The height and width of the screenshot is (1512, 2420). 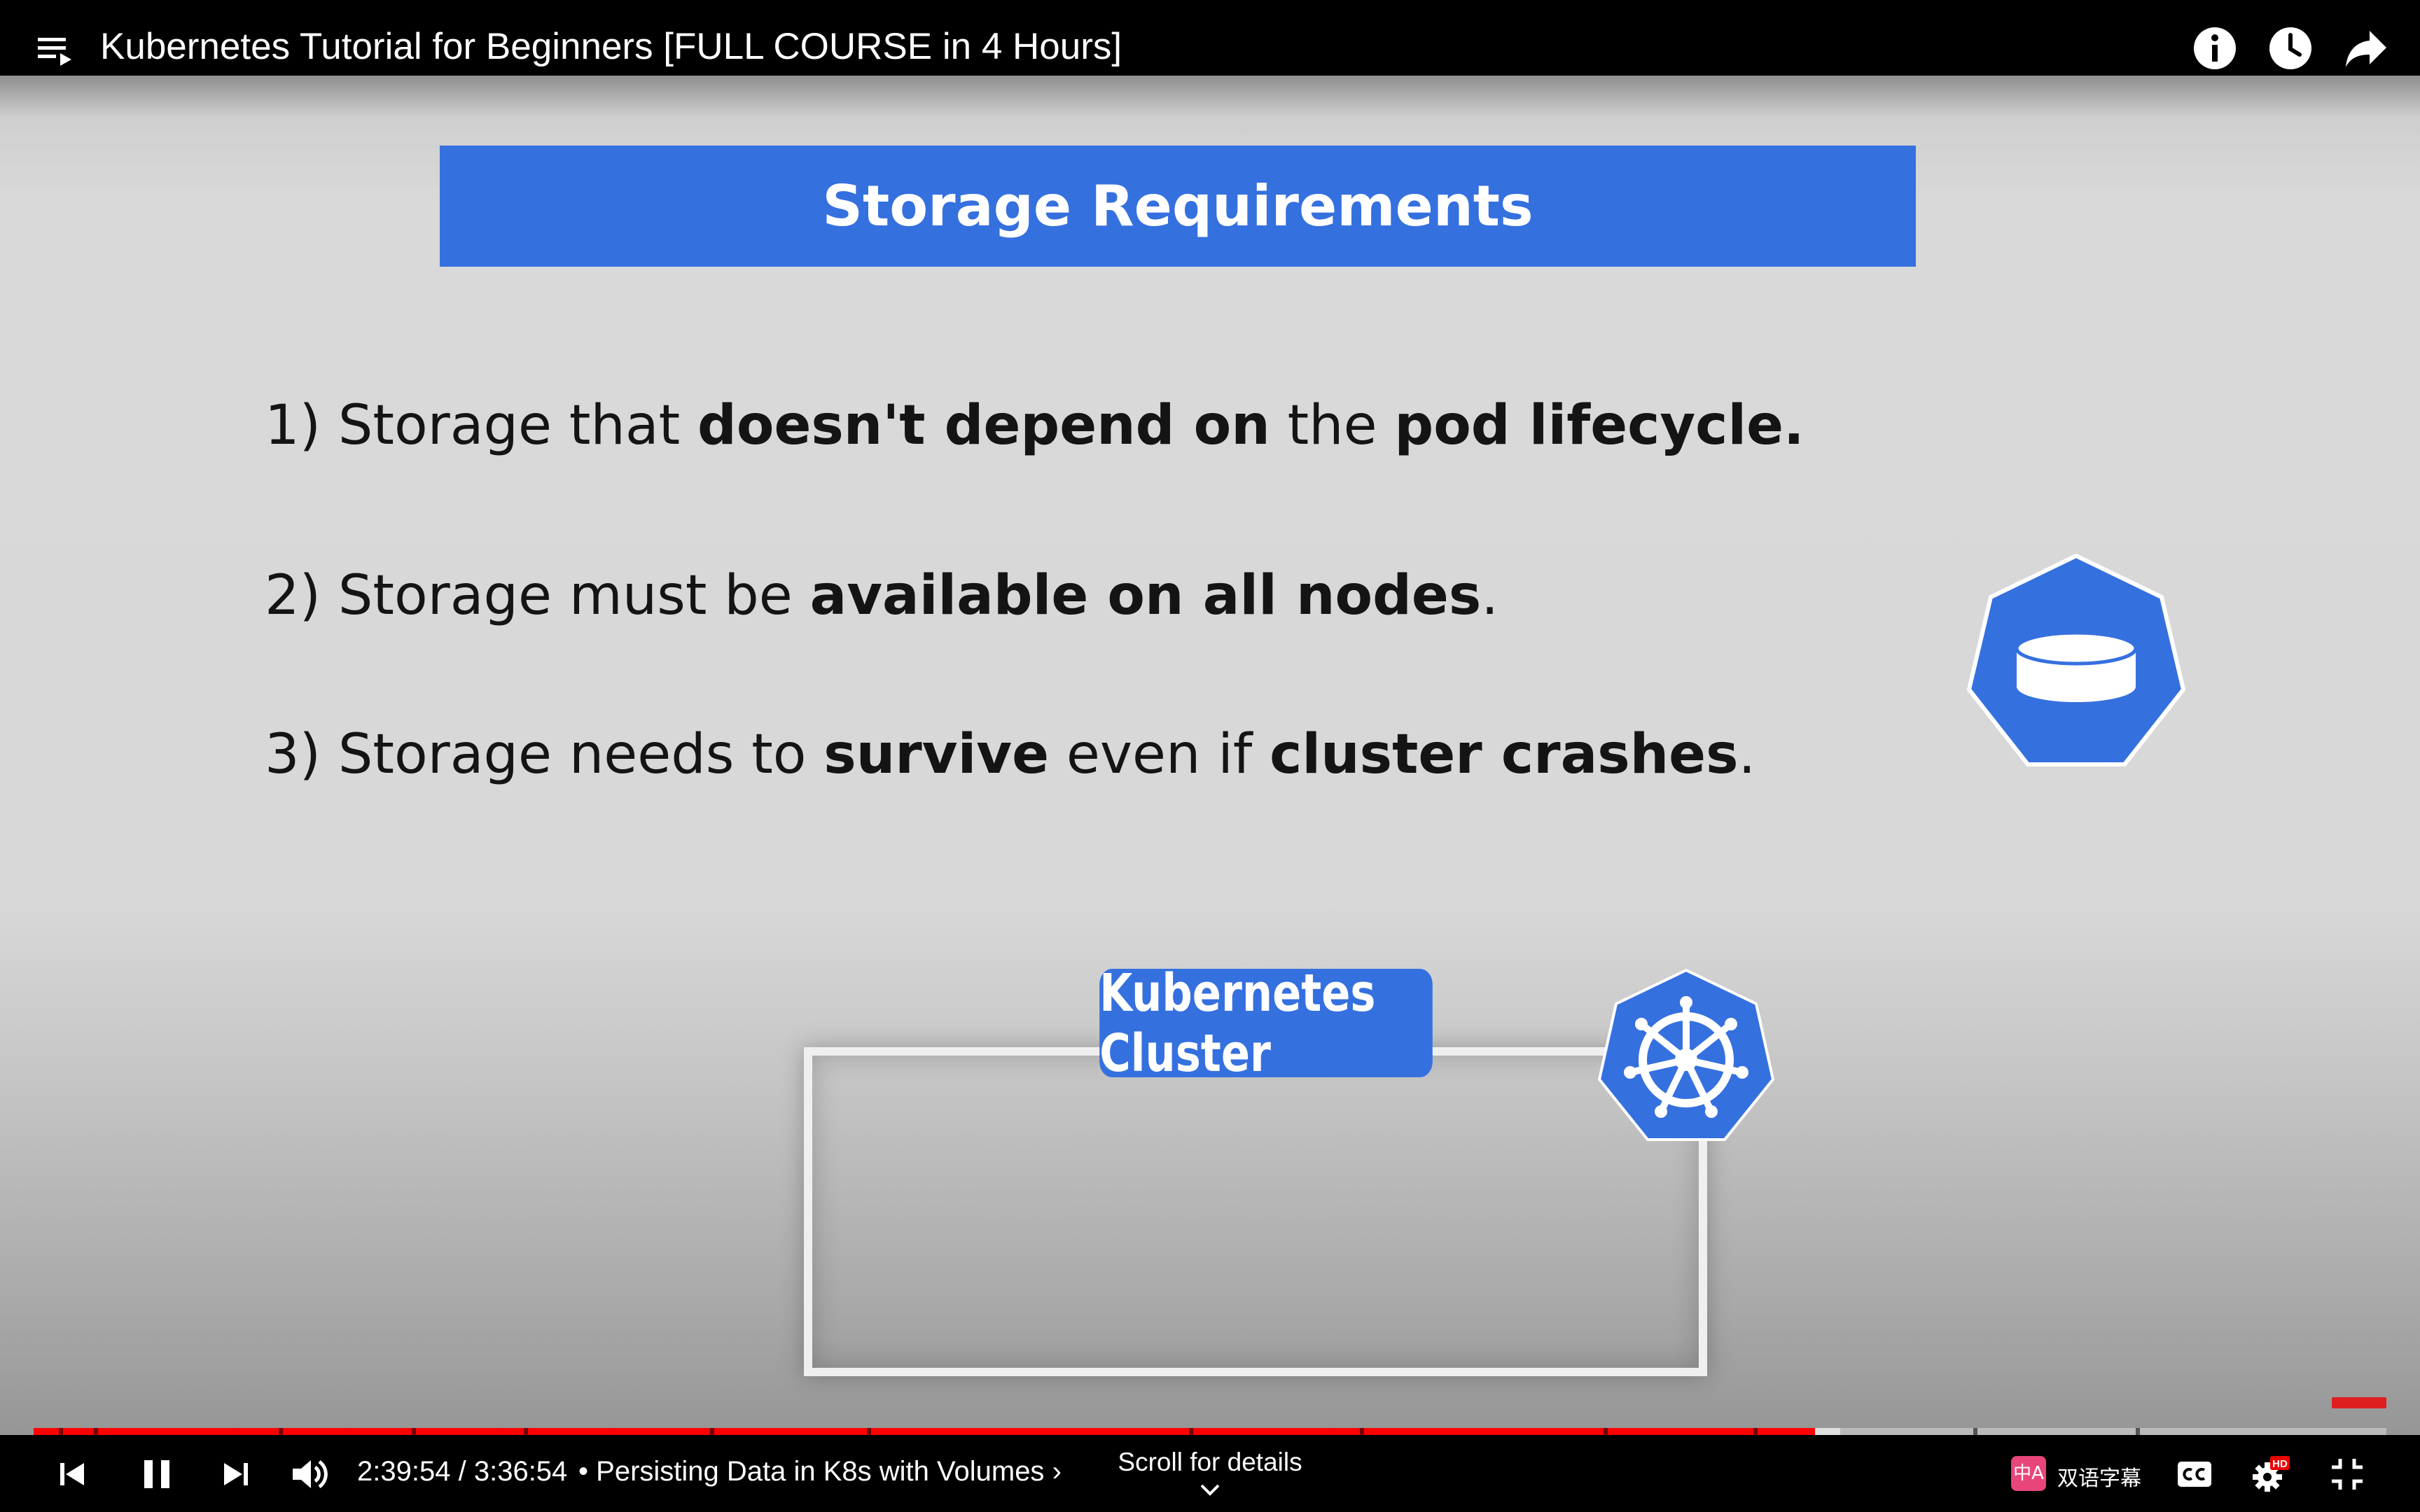 I want to click on exit-fullscreen-icon, so click(x=2347, y=1474).